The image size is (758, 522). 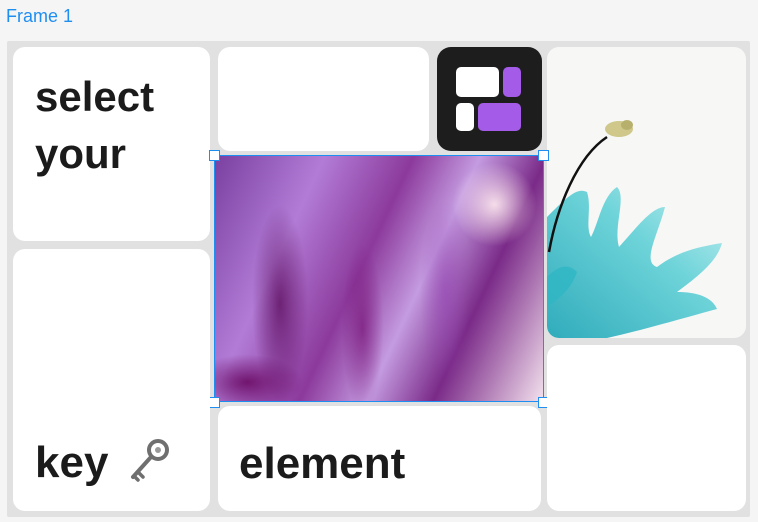 I want to click on resize-handle-top-left, so click(x=214, y=155).